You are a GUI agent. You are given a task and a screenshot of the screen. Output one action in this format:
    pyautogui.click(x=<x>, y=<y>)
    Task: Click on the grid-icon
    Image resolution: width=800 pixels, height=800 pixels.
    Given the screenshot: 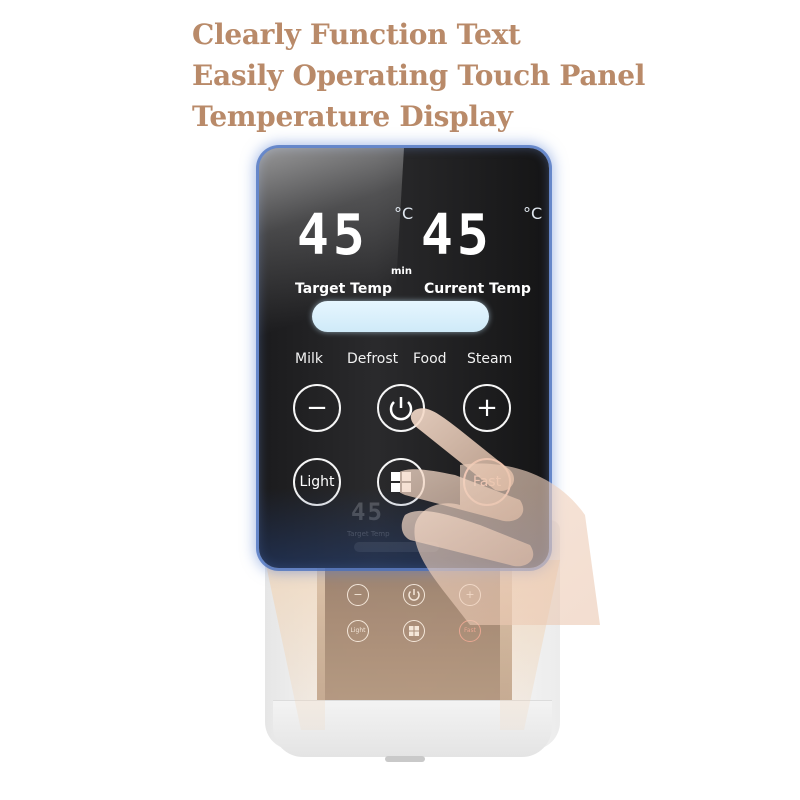 What is the action you would take?
    pyautogui.click(x=414, y=631)
    